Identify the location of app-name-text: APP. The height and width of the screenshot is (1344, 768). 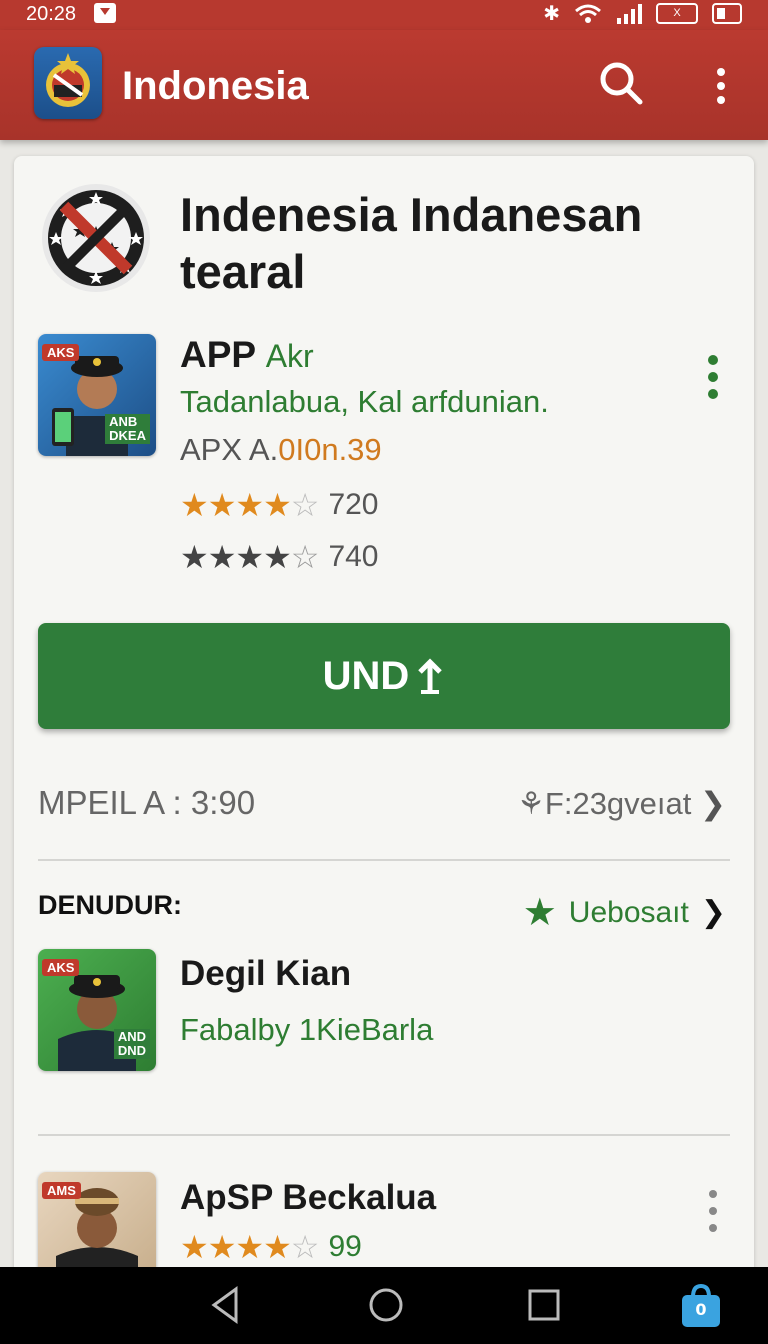
(218, 354).